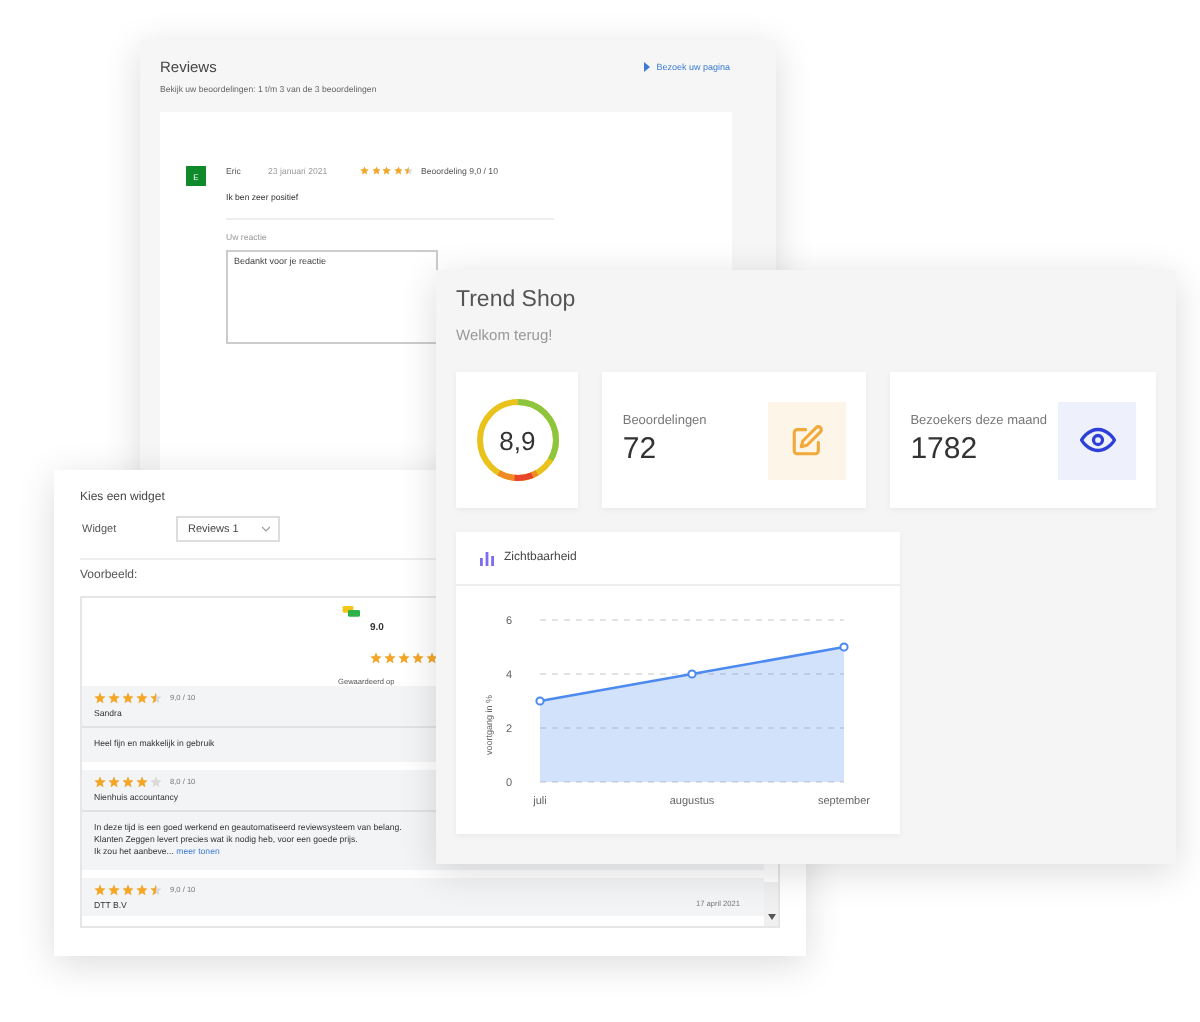 Image resolution: width=1200 pixels, height=1022 pixels. Describe the element at coordinates (771, 904) in the screenshot. I see `scroll-down-button` at that location.